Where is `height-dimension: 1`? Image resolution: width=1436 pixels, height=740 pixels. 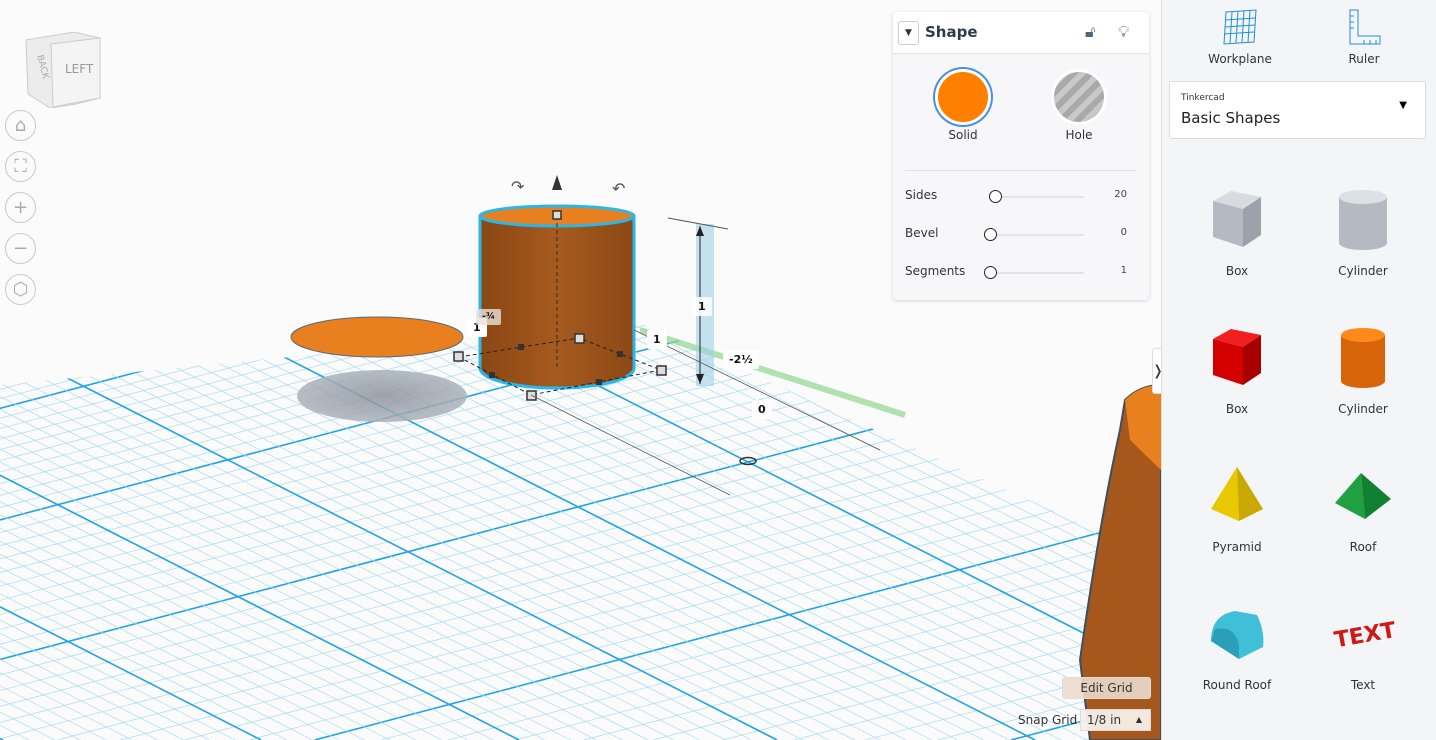
height-dimension: 1 is located at coordinates (702, 306).